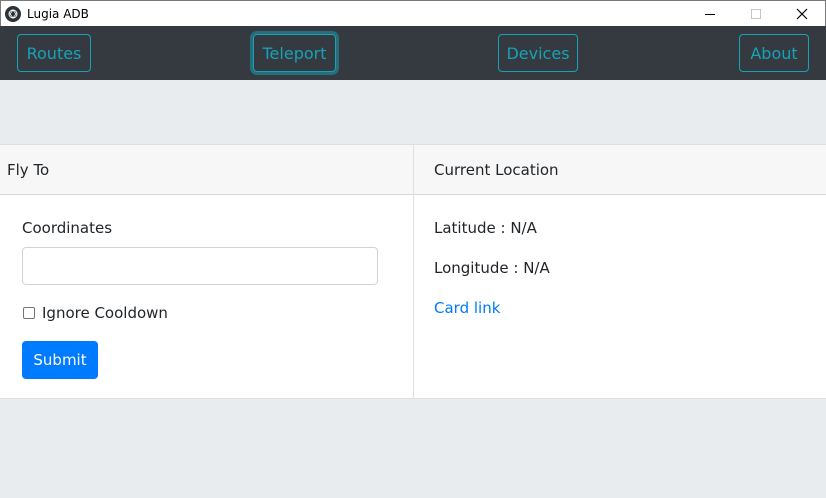  Describe the element at coordinates (467, 308) in the screenshot. I see `card-link: Card link` at that location.